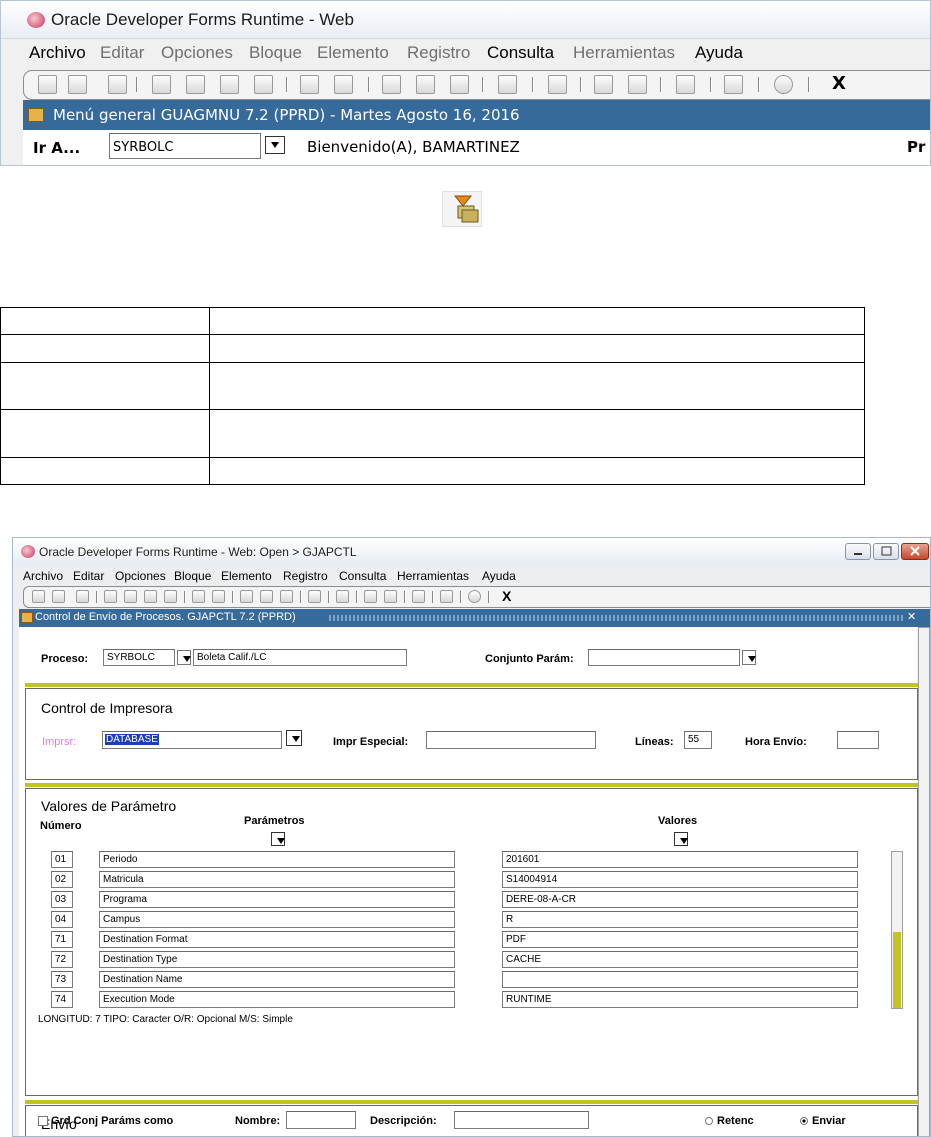 The height and width of the screenshot is (1137, 931). I want to click on clear-block-icon, so click(170, 596).